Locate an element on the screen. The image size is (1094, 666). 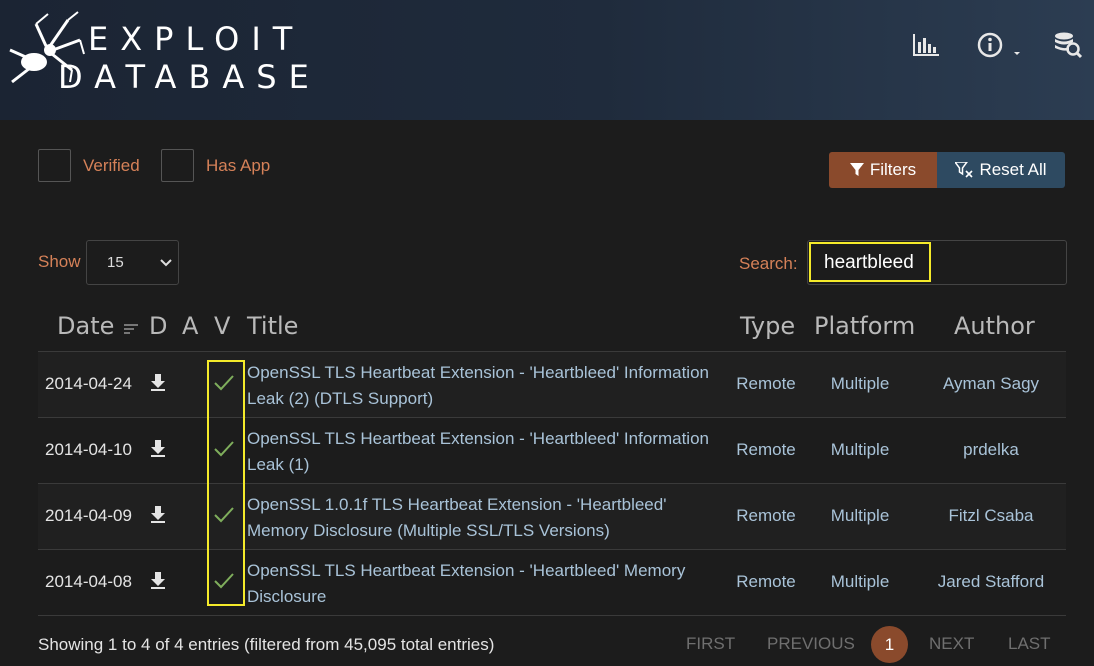
row-author-link: Ayman Sagy is located at coordinates (991, 384).